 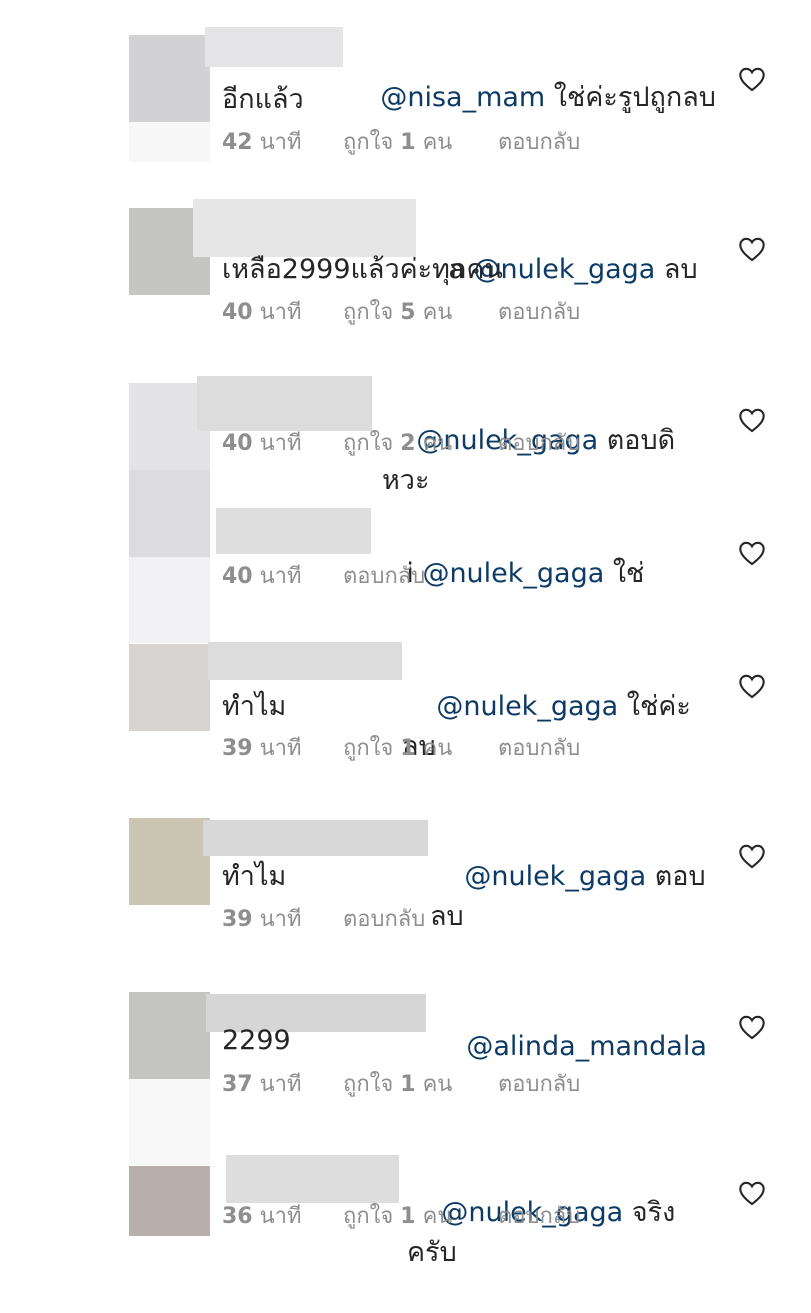 I want to click on comment-body: ใช่, so click(x=624, y=573).